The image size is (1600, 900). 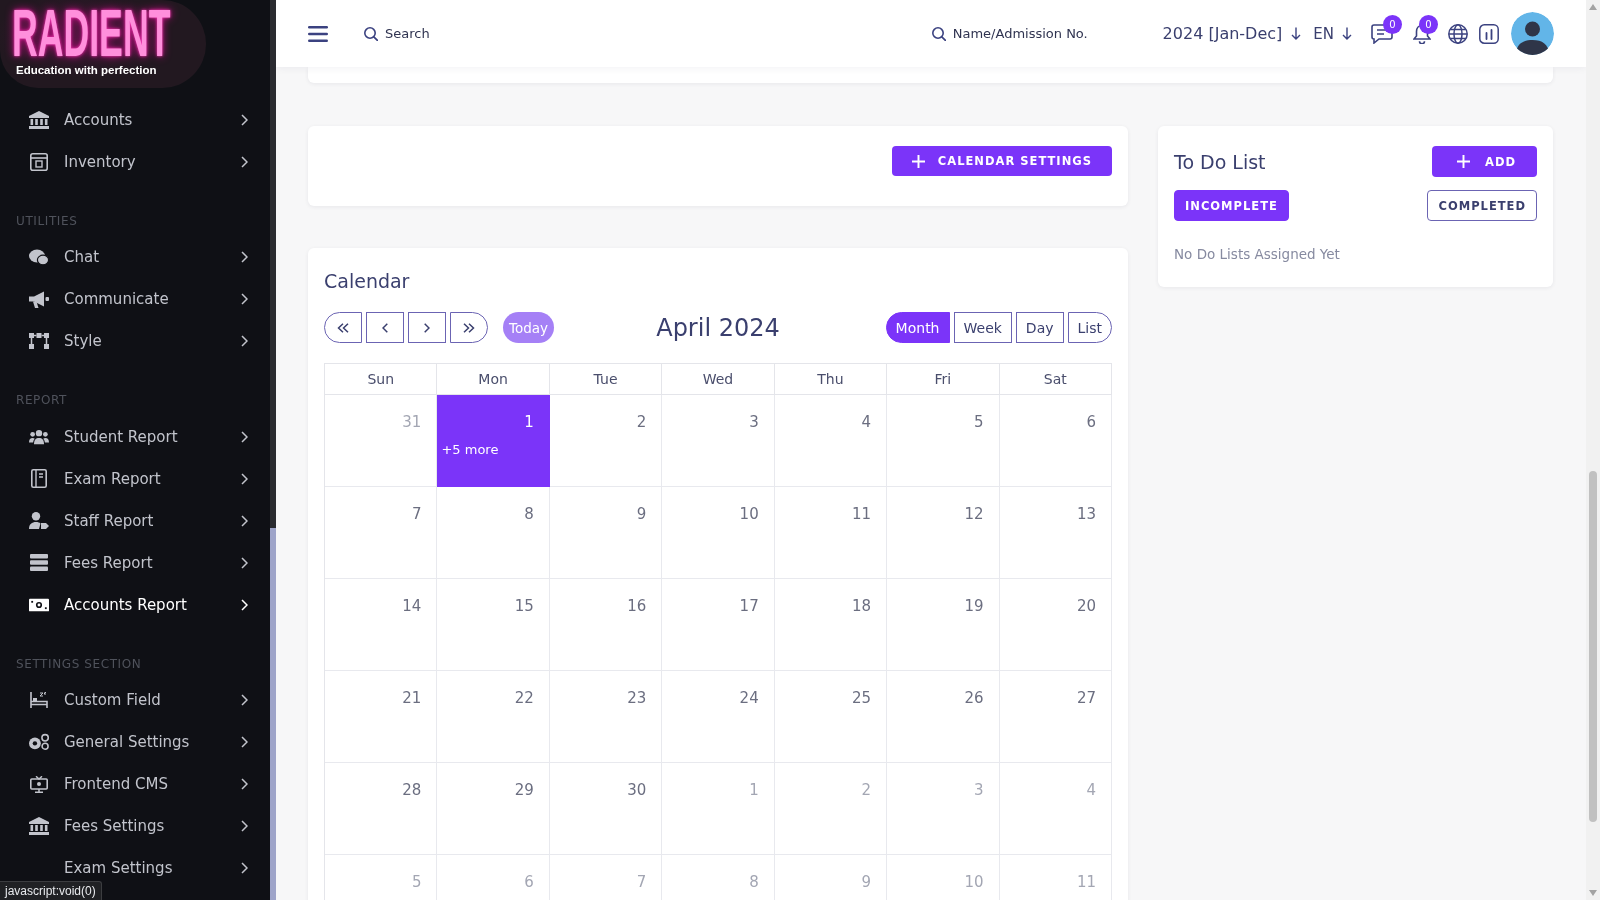 I want to click on card-title: To Do List, so click(x=1220, y=161).